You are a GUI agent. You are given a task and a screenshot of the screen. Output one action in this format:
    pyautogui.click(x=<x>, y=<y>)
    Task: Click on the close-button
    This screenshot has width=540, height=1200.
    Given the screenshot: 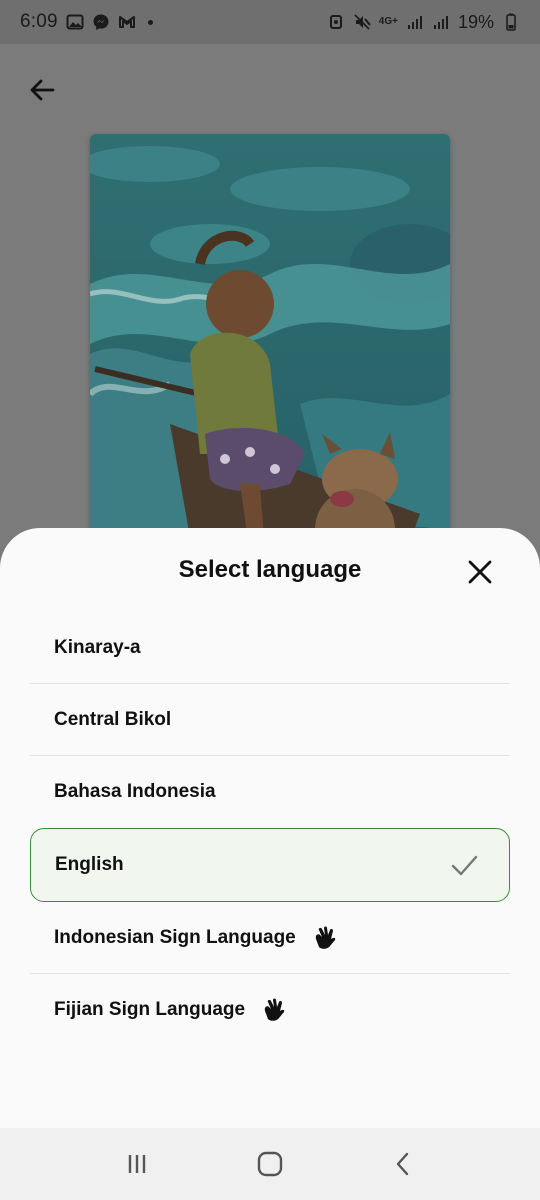 What is the action you would take?
    pyautogui.click(x=480, y=572)
    